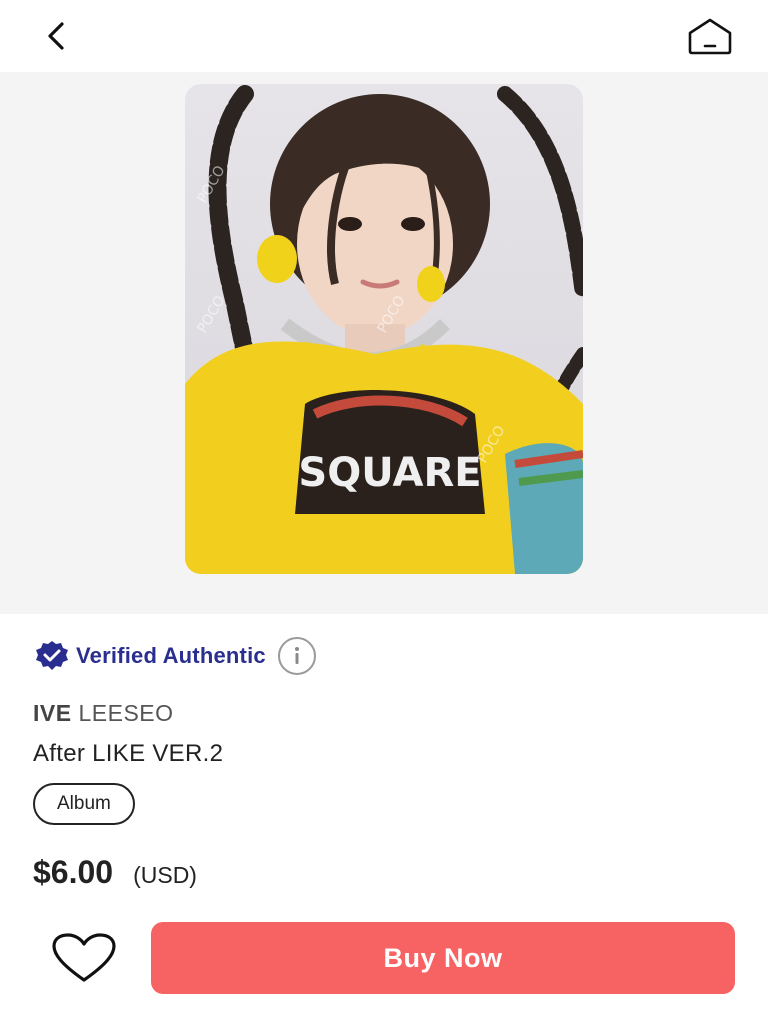  Describe the element at coordinates (126, 713) in the screenshot. I see `member-name: LEESEO` at that location.